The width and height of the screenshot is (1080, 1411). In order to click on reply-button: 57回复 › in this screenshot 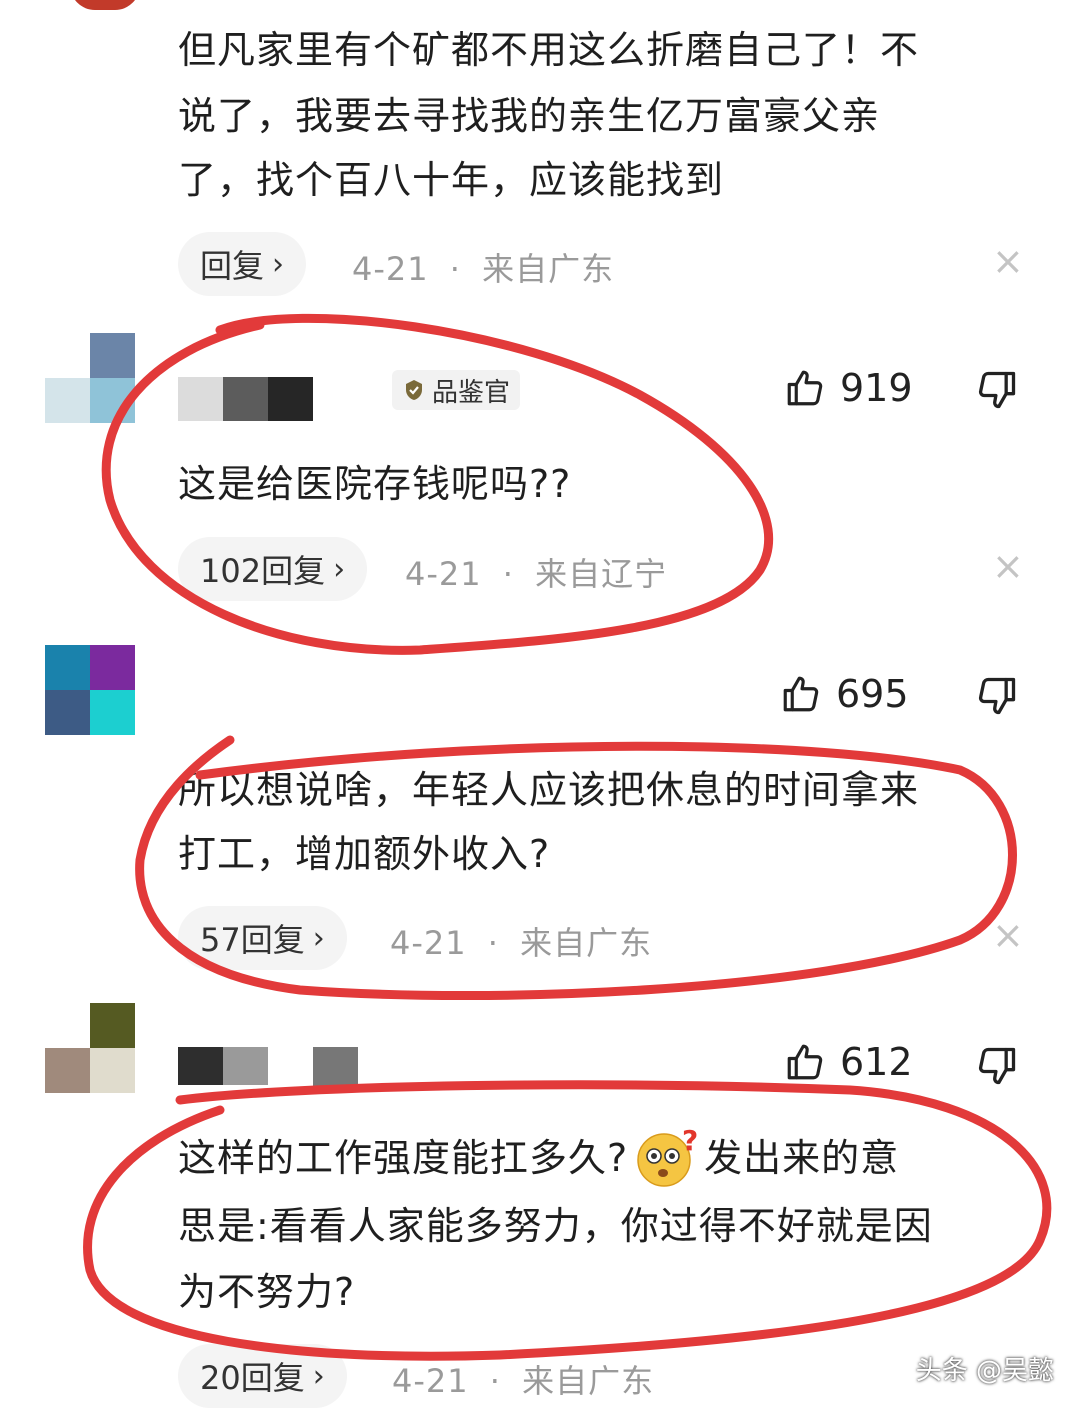, I will do `click(262, 938)`.